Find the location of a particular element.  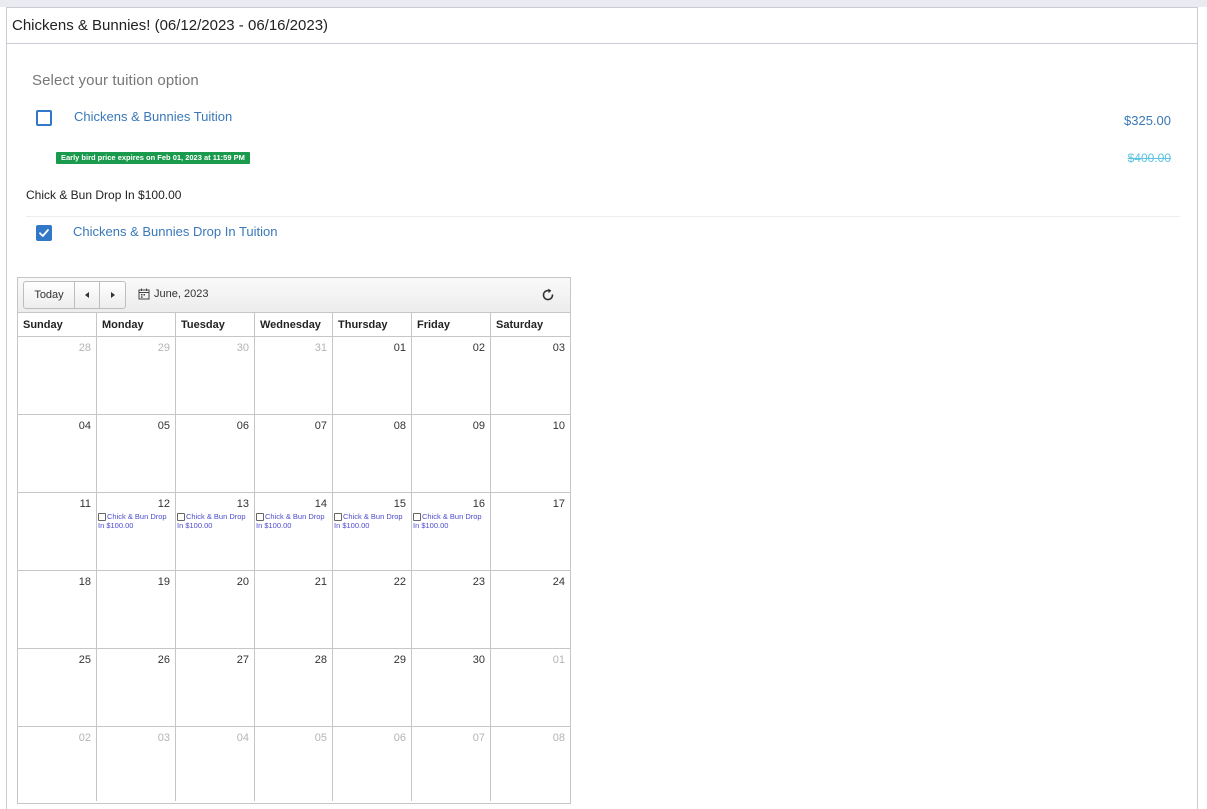

tuition-checkbox is located at coordinates (44, 118).